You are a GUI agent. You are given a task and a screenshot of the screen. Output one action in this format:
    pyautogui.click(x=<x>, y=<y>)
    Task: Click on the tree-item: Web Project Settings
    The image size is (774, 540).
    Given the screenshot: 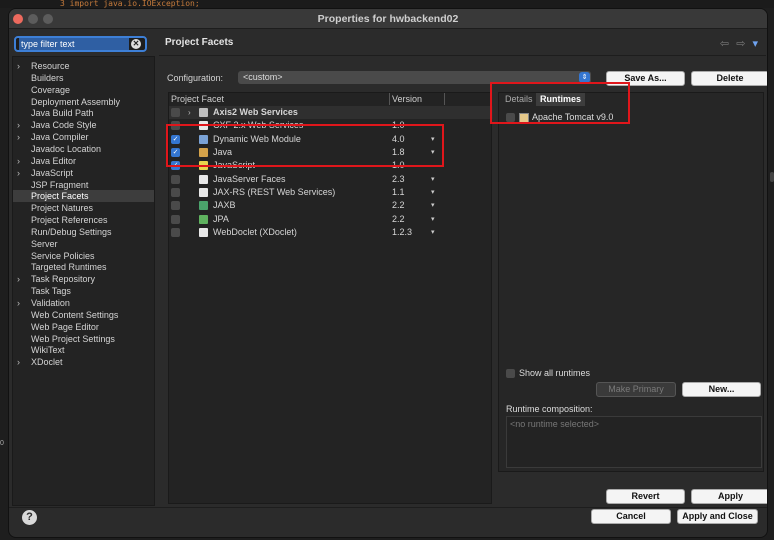 What is the action you would take?
    pyautogui.click(x=83, y=339)
    